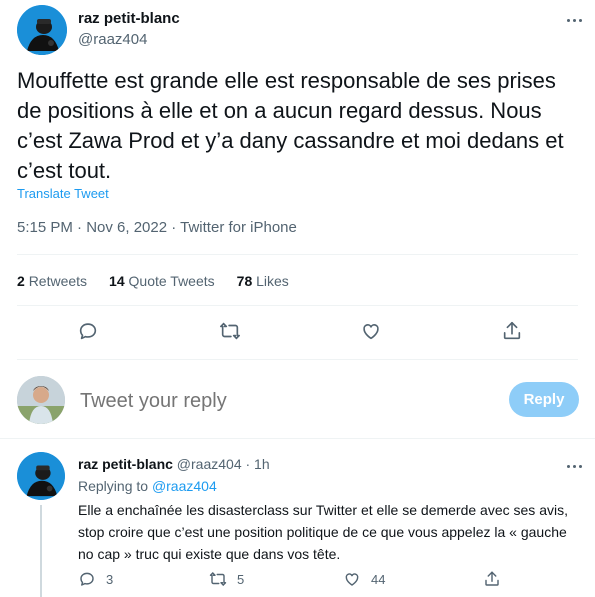 This screenshot has width=595, height=597. What do you see at coordinates (21, 281) in the screenshot?
I see `retweets-count: 2` at bounding box center [21, 281].